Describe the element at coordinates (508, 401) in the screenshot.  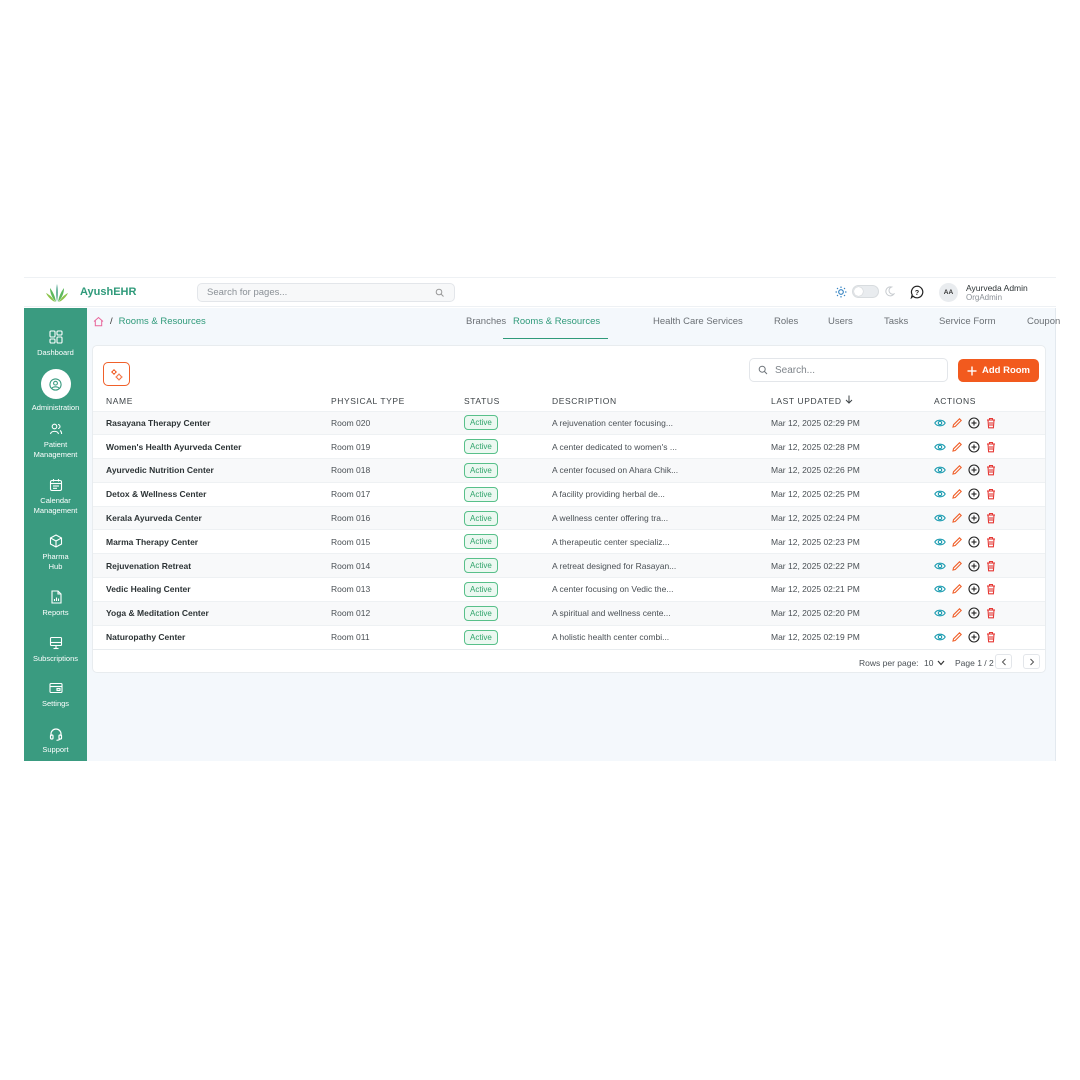
I see `header-status: STATUS` at that location.